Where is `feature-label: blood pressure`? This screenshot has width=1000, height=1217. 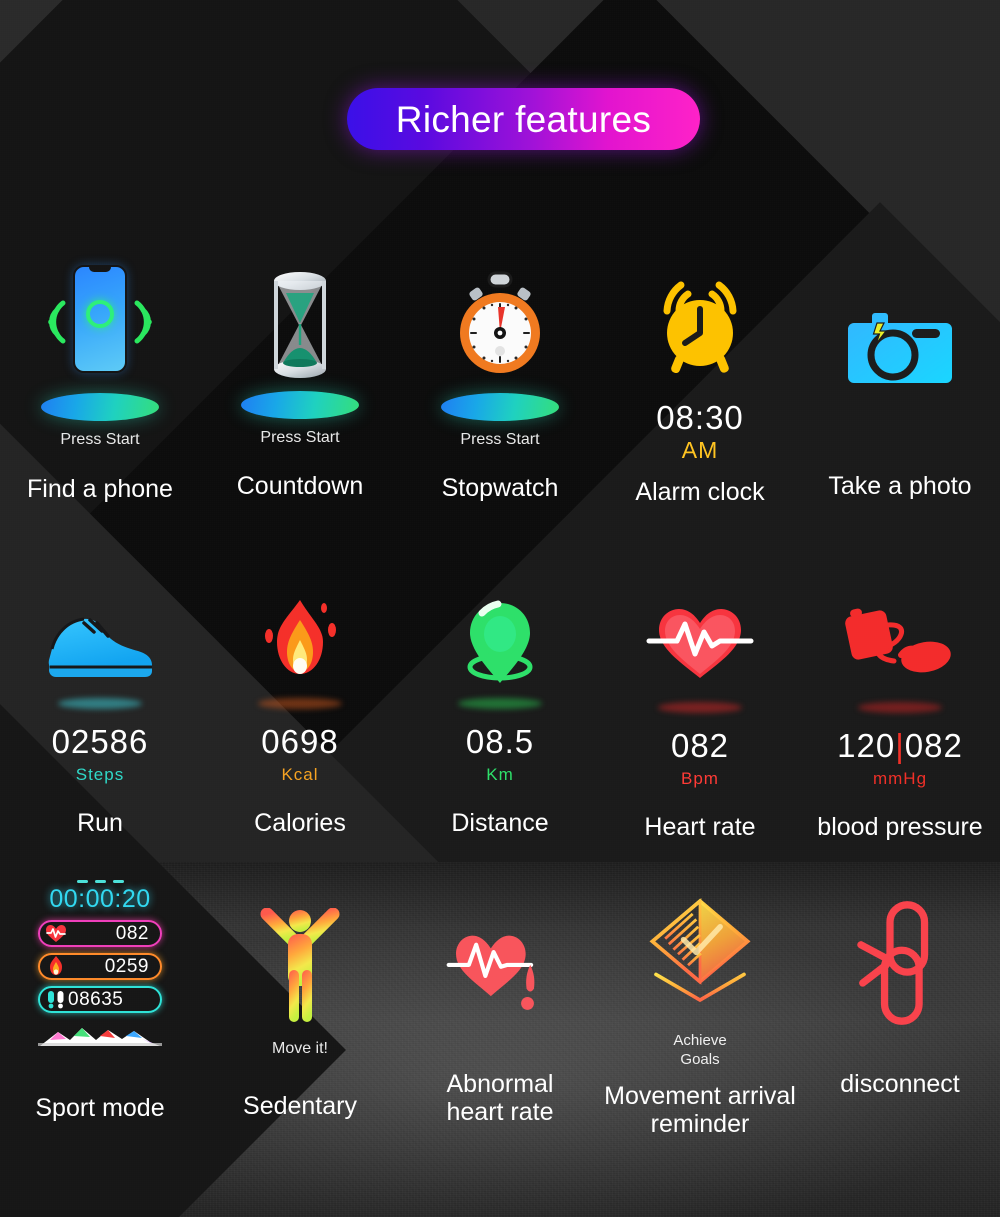
feature-label: blood pressure is located at coordinates (900, 827).